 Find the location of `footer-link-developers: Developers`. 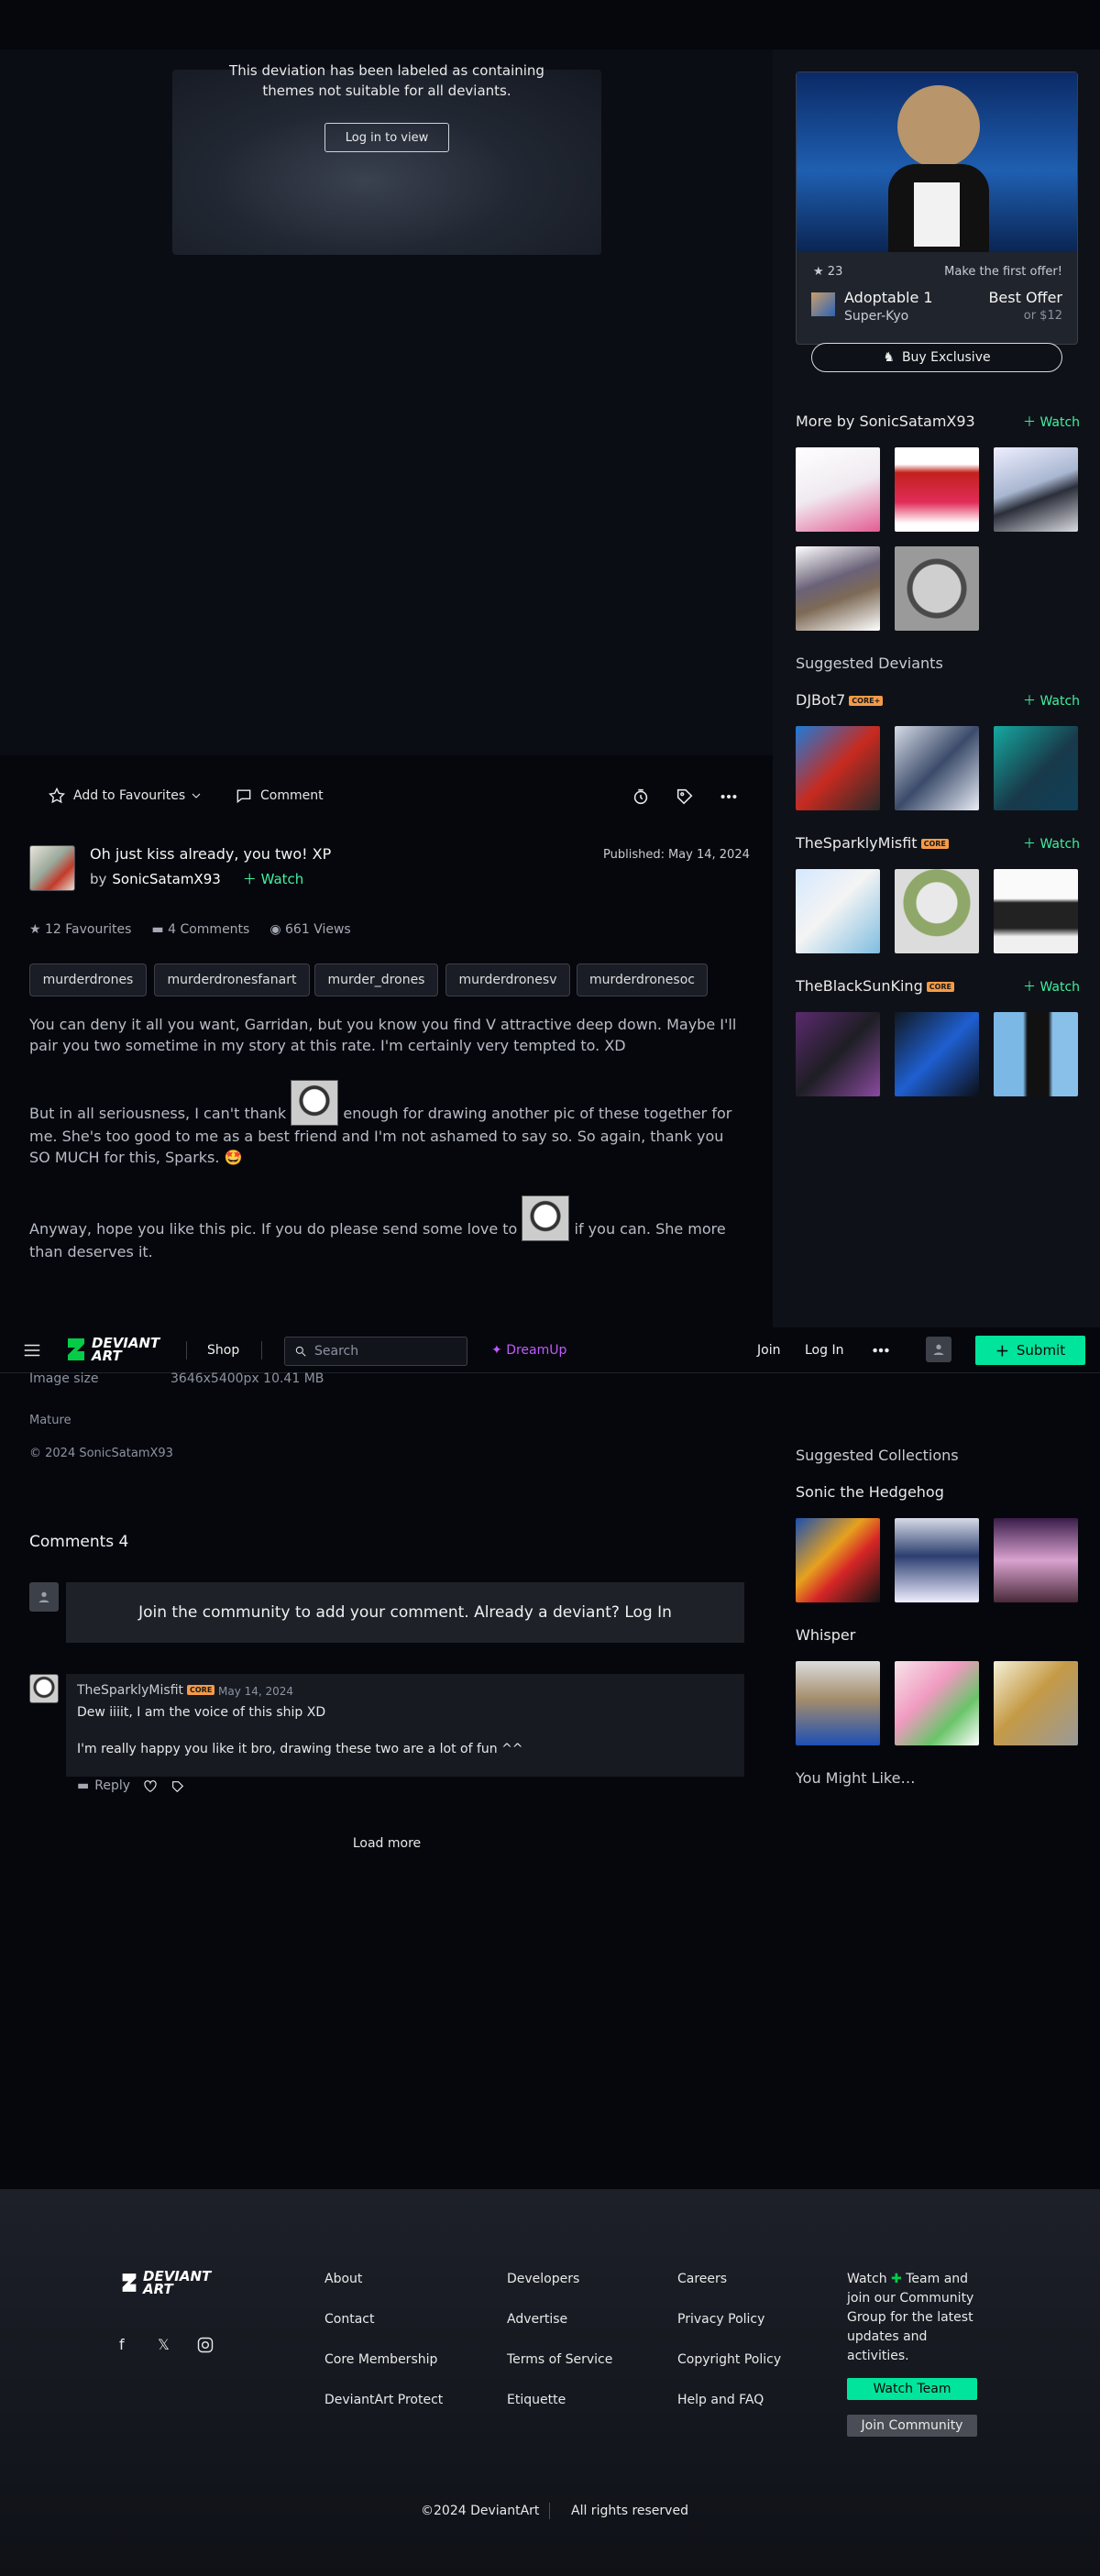

footer-link-developers: Developers is located at coordinates (543, 2279).